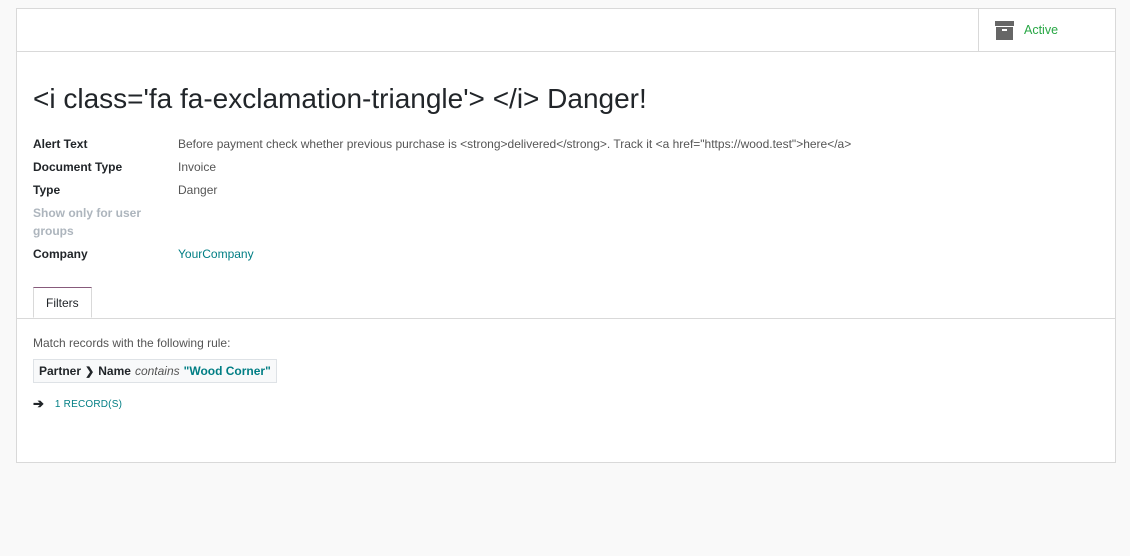 This screenshot has height=556, width=1130. I want to click on domain-operator: contains, so click(157, 371).